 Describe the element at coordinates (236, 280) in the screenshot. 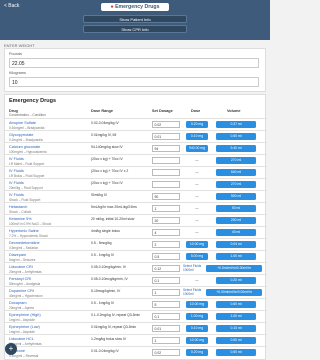

I see `volume-button: 0.20 ml` at that location.